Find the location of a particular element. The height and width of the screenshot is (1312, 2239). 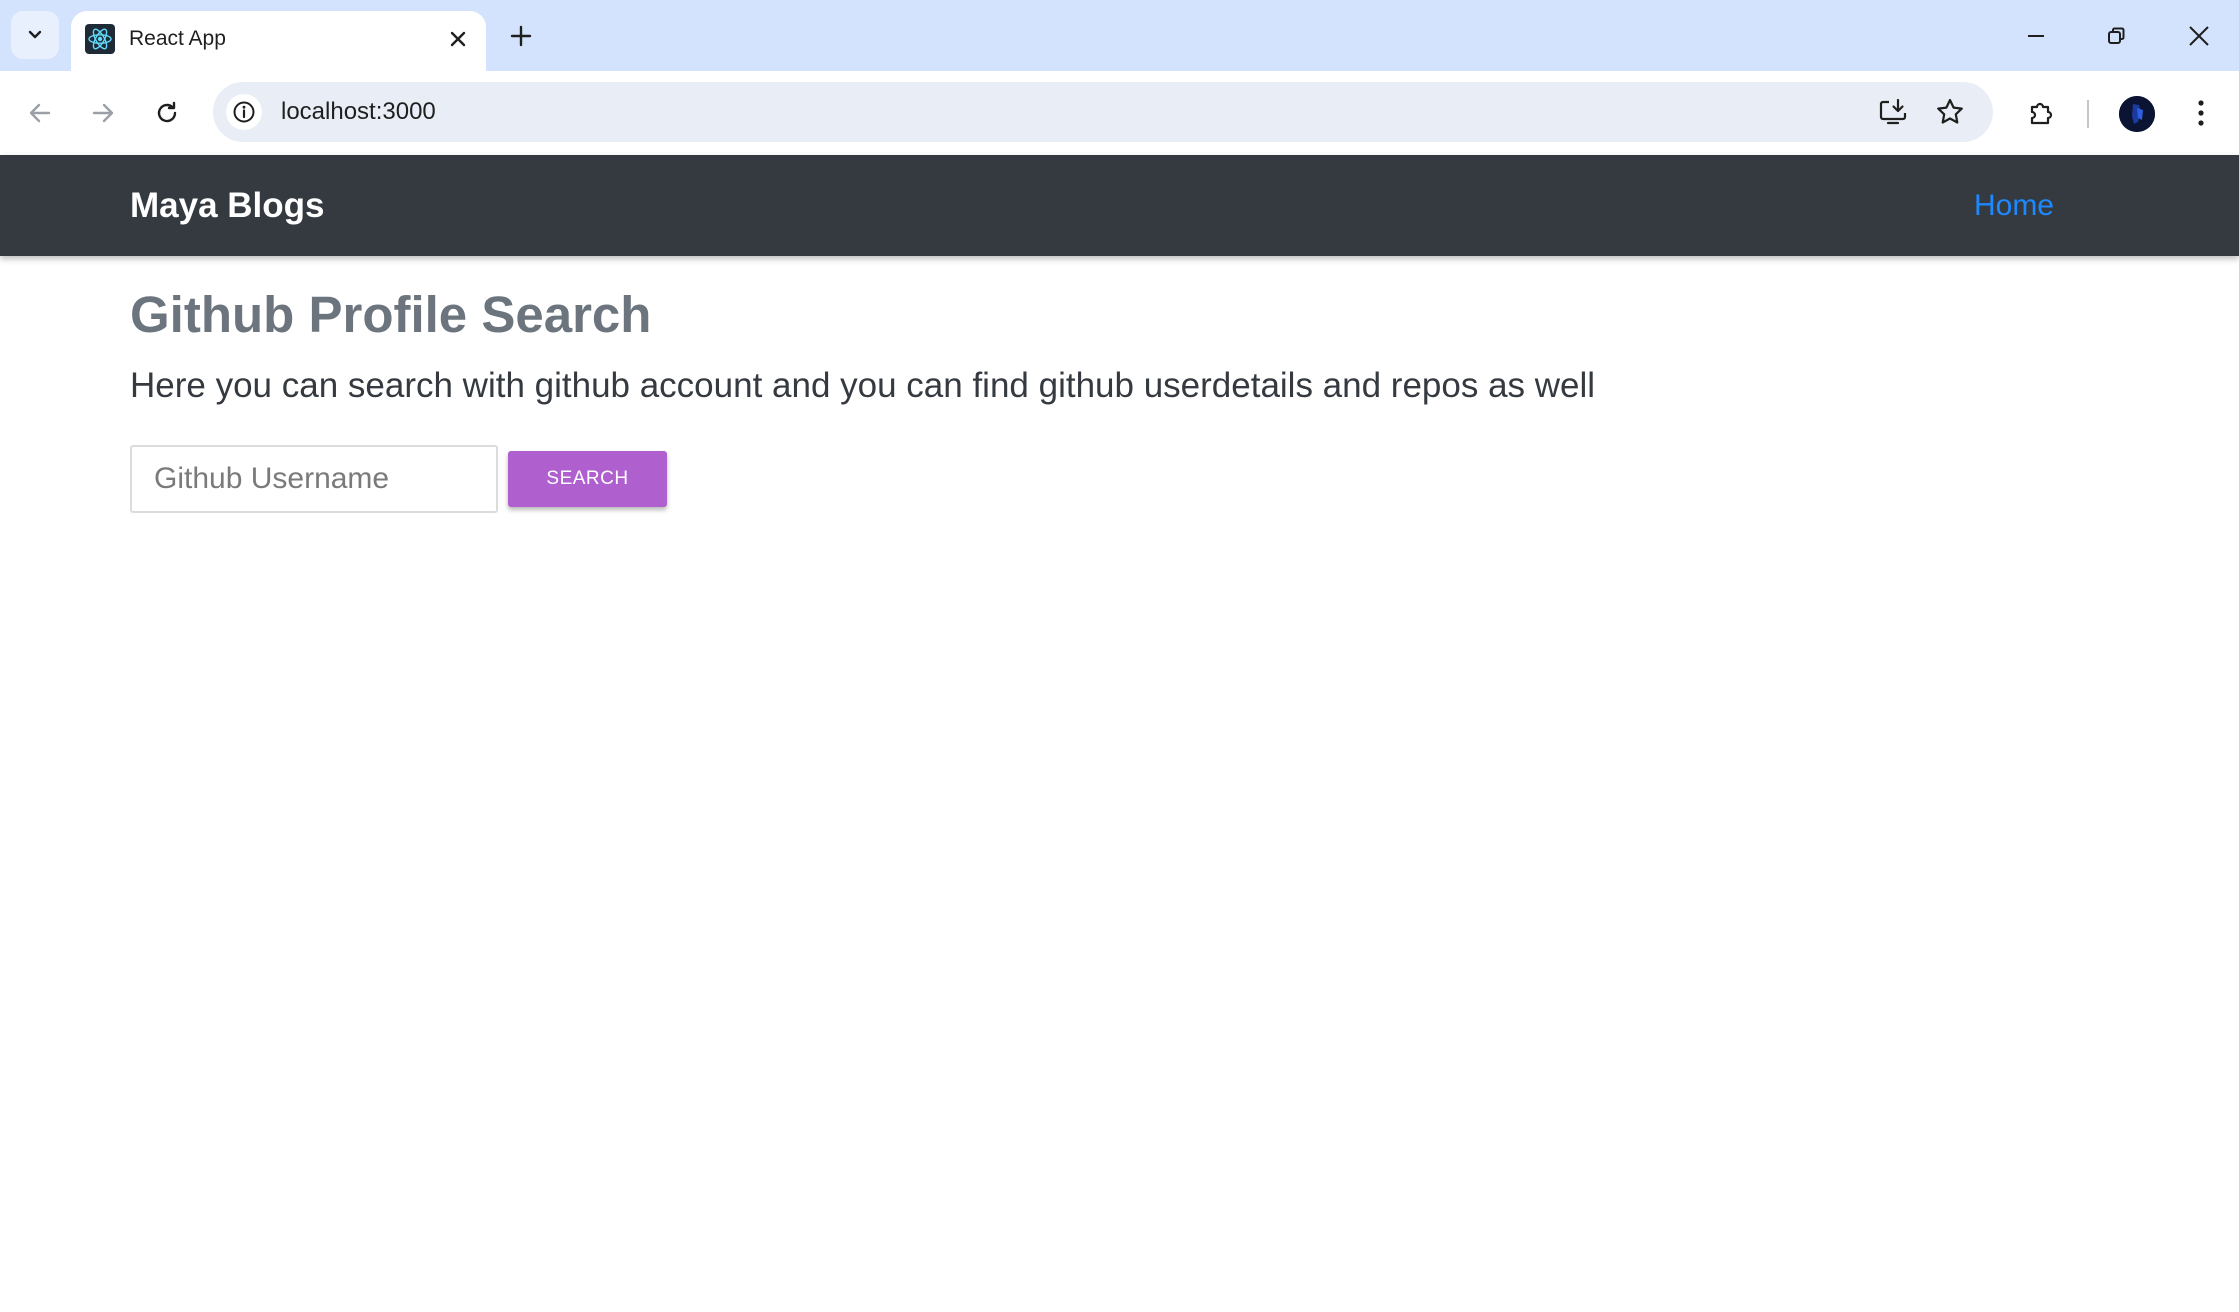

new-tab-button is located at coordinates (521, 36).